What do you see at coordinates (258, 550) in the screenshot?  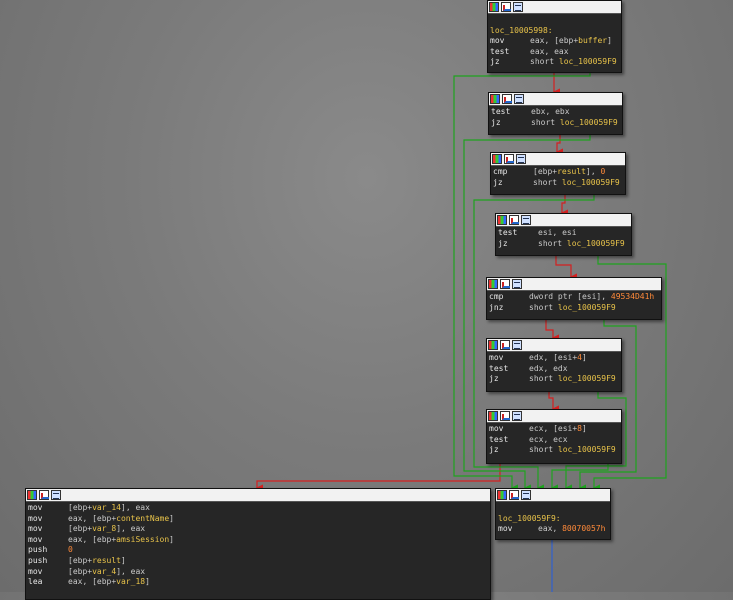 I see `instruction-line: push 0` at bounding box center [258, 550].